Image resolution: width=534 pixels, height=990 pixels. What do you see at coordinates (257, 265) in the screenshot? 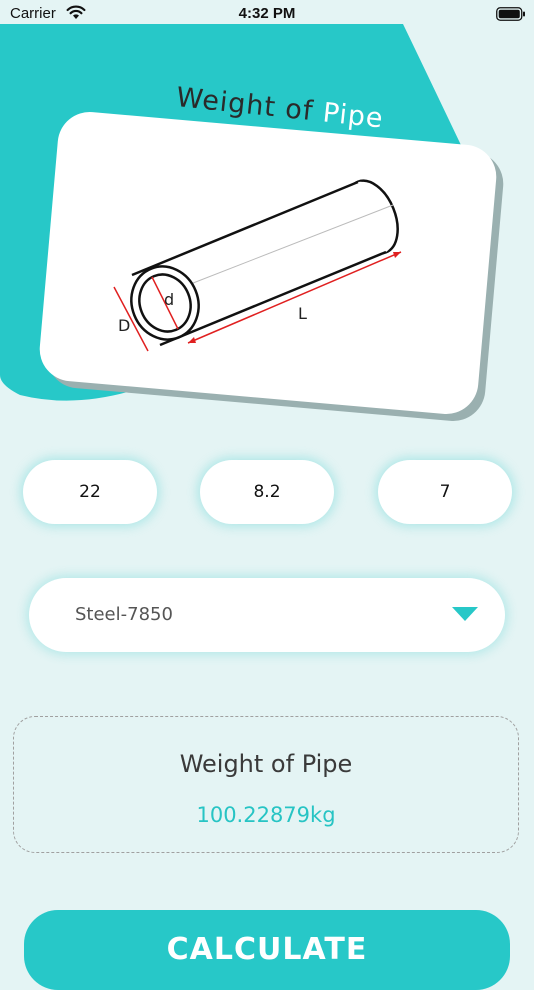
I see `pipe-illustration: d D L` at bounding box center [257, 265].